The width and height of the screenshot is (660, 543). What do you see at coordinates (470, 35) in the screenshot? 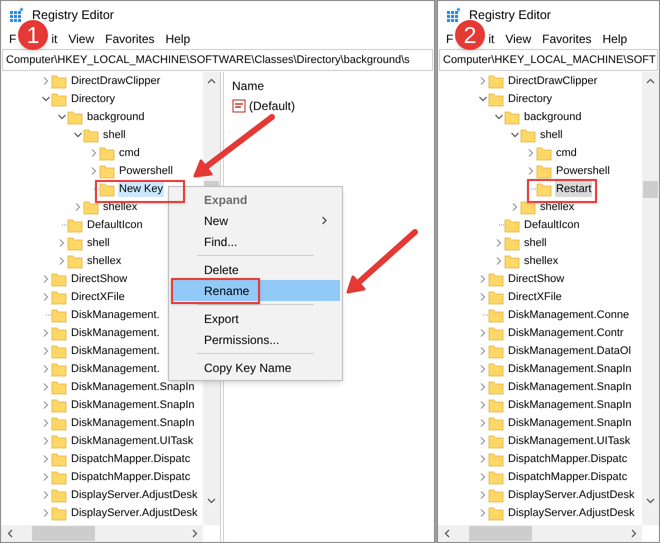
I see `step-badge: 2` at bounding box center [470, 35].